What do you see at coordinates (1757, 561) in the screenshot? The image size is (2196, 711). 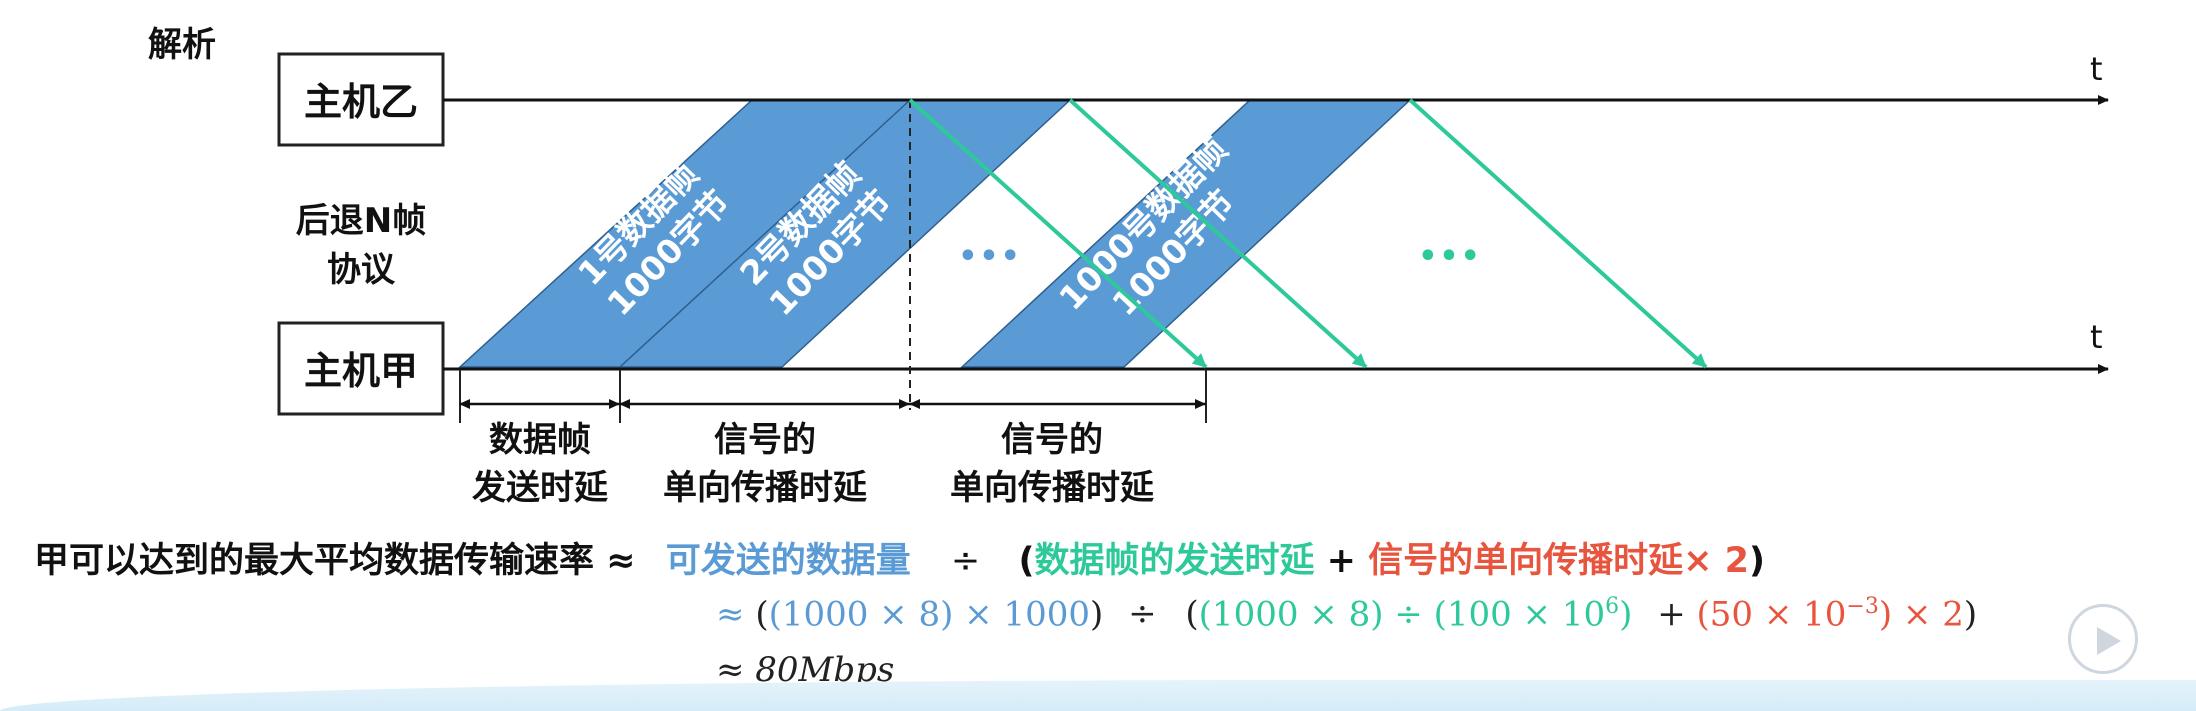 I see `formula-close: )` at bounding box center [1757, 561].